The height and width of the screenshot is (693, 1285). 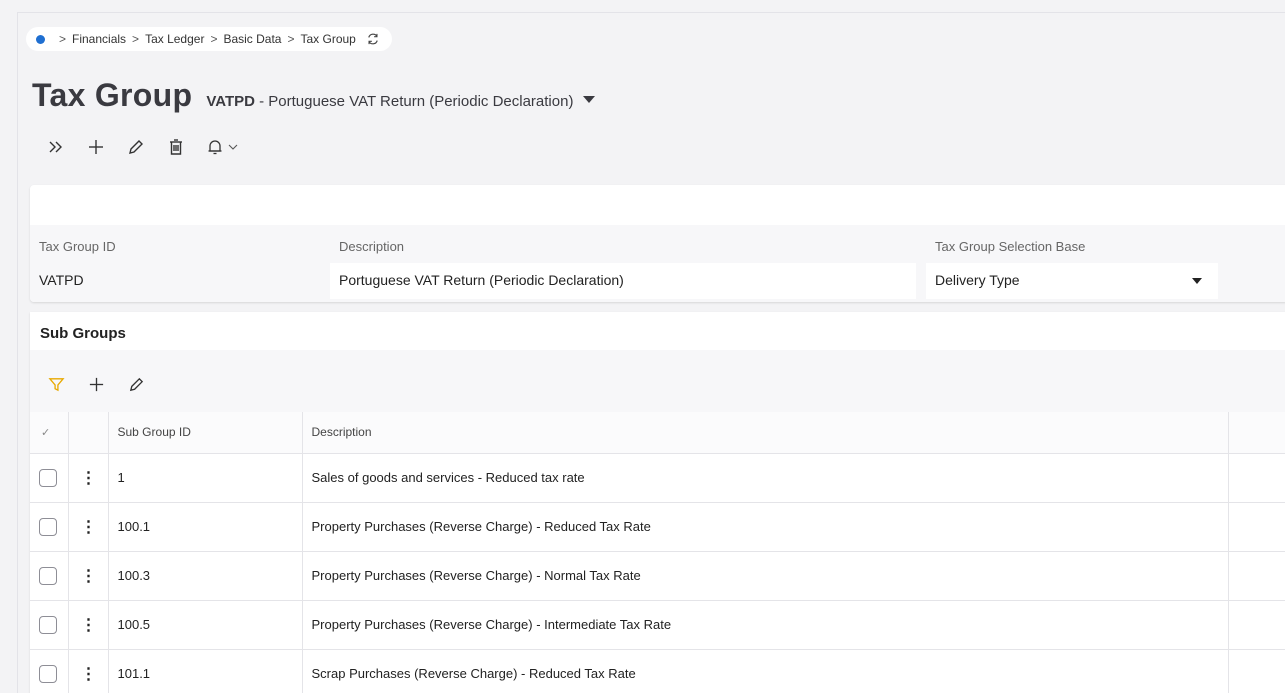 I want to click on expand-icon, so click(x=55, y=147).